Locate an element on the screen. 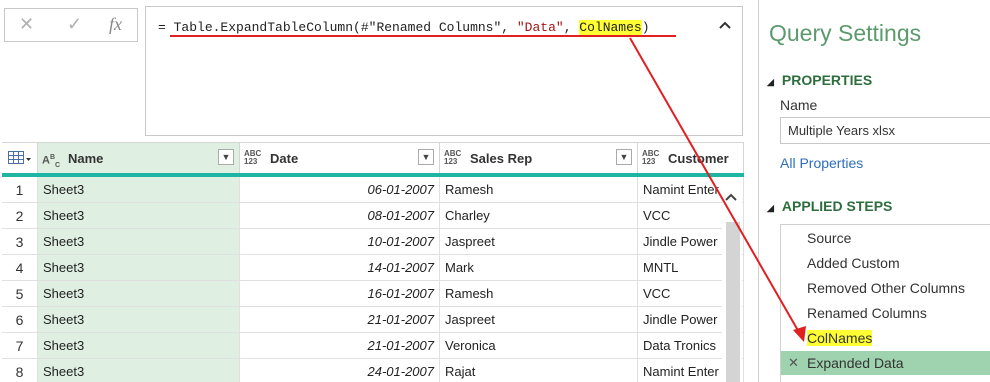 This screenshot has width=990, height=382. cell-sales-rep: Rajat is located at coordinates (539, 370).